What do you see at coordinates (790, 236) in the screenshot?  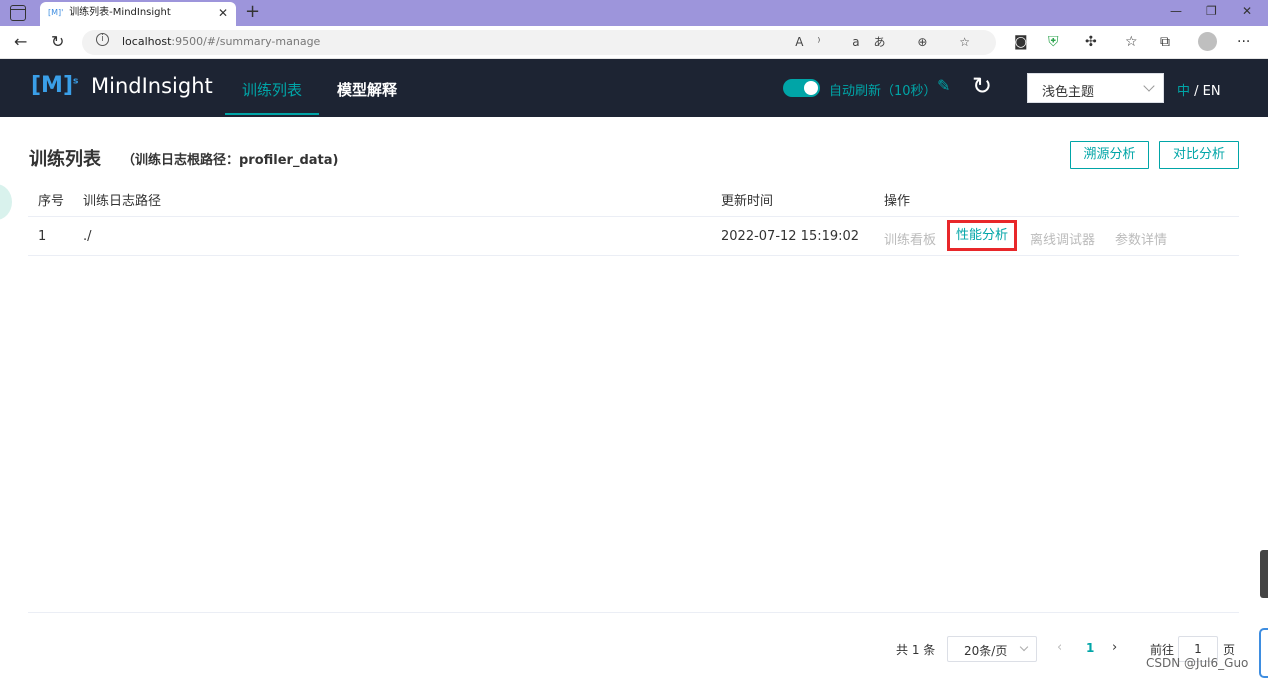 I see `row-updated-time: 2022-07-12 15:19:02` at bounding box center [790, 236].